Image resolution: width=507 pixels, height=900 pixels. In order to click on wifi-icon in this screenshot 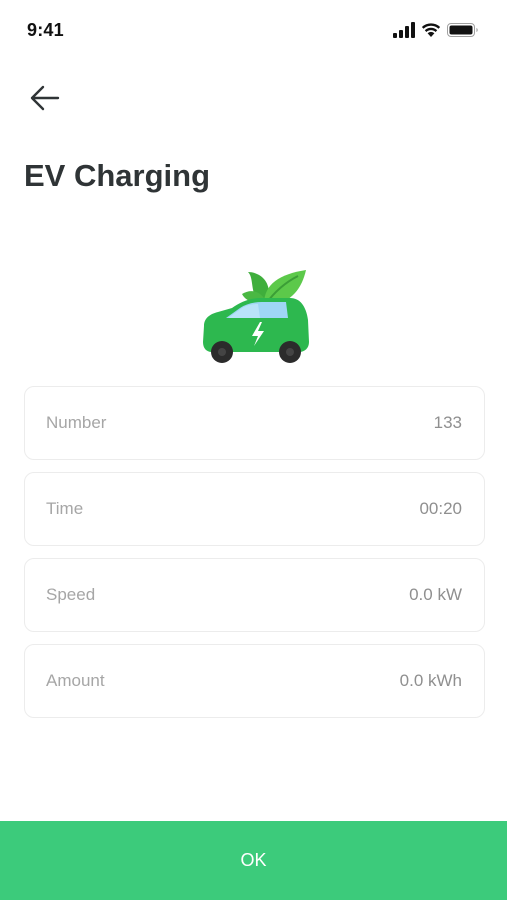, I will do `click(431, 30)`.